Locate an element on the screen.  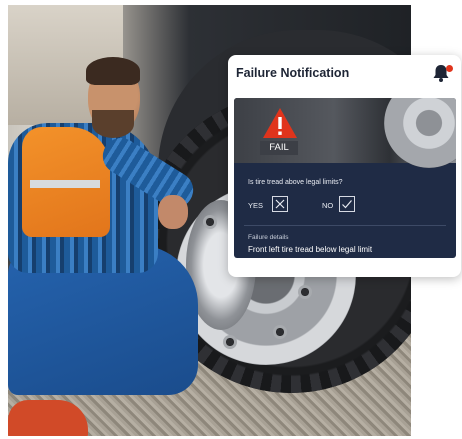
no-option-label: NO is located at coordinates (328, 205).